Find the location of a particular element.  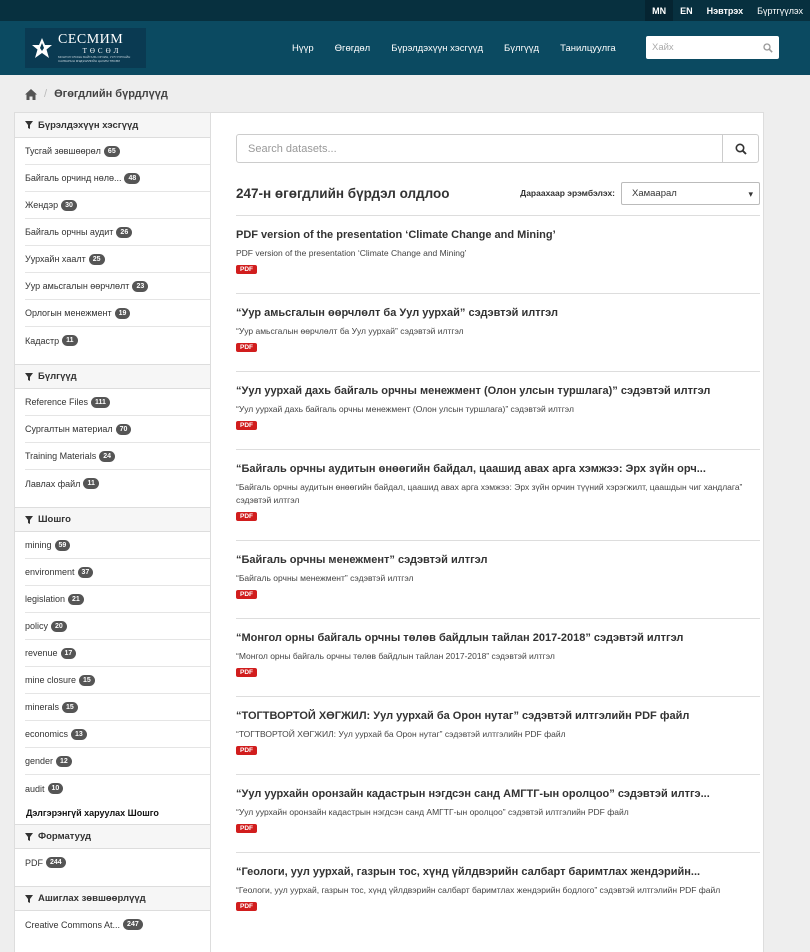

top-utility-bar: MN EN Нэвтрэх Бүртгүүлэх is located at coordinates (405, 10).